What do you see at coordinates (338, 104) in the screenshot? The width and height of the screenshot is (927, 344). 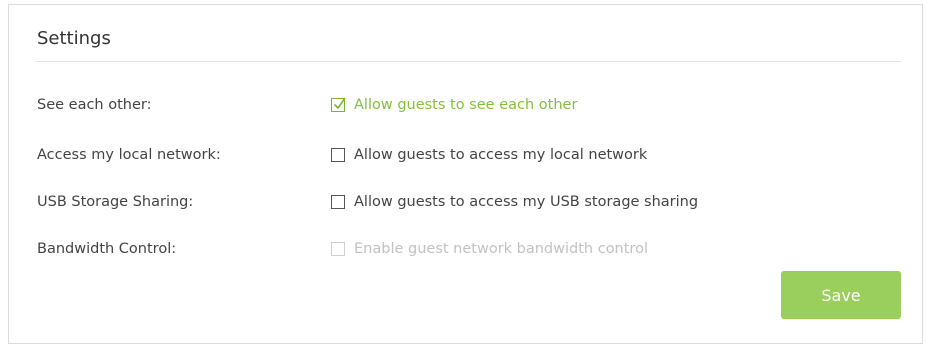 I see `checkbox-checked-icon` at bounding box center [338, 104].